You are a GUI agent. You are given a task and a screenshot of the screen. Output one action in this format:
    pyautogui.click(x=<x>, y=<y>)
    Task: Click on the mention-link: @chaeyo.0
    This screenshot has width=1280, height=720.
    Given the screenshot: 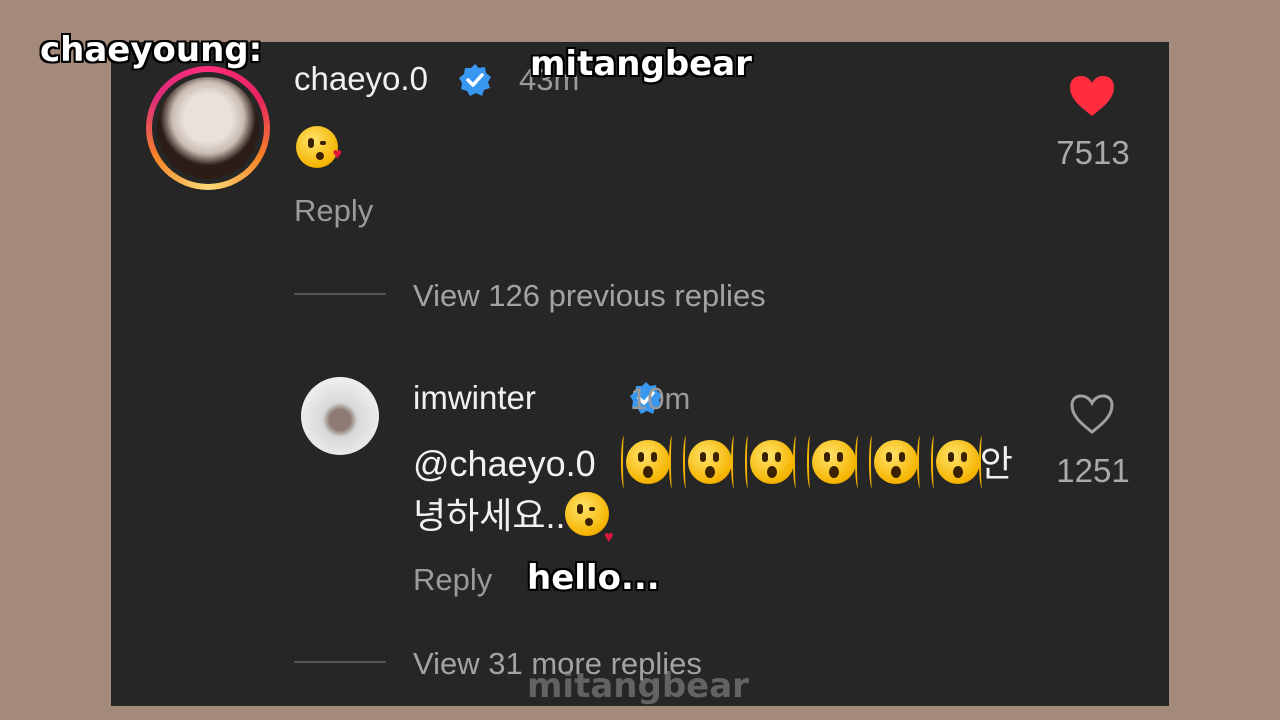 What is the action you would take?
    pyautogui.click(x=504, y=463)
    